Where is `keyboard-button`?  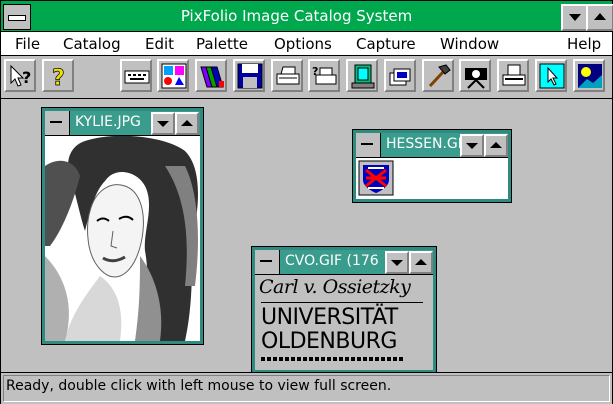
keyboard-button is located at coordinates (136, 75).